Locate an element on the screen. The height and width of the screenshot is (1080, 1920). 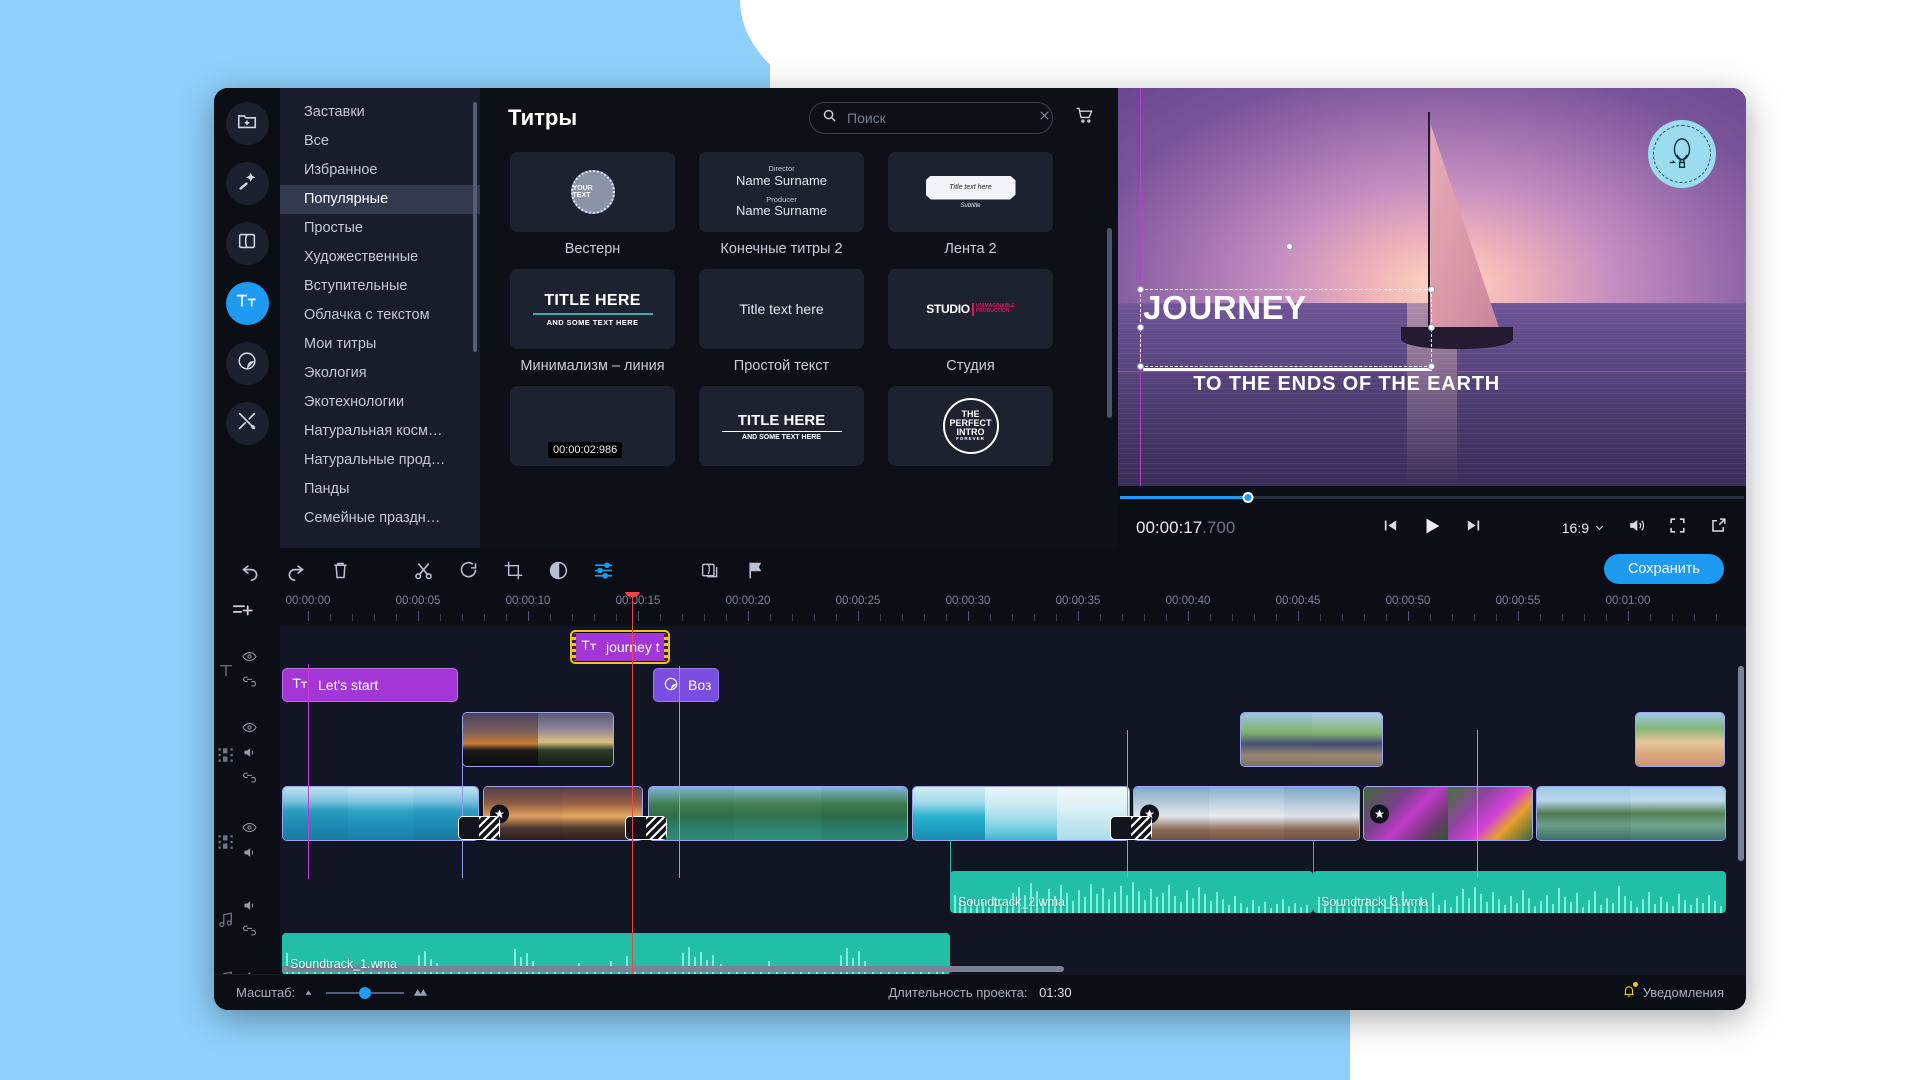
timeline-clip-clouds is located at coordinates (1246, 813).